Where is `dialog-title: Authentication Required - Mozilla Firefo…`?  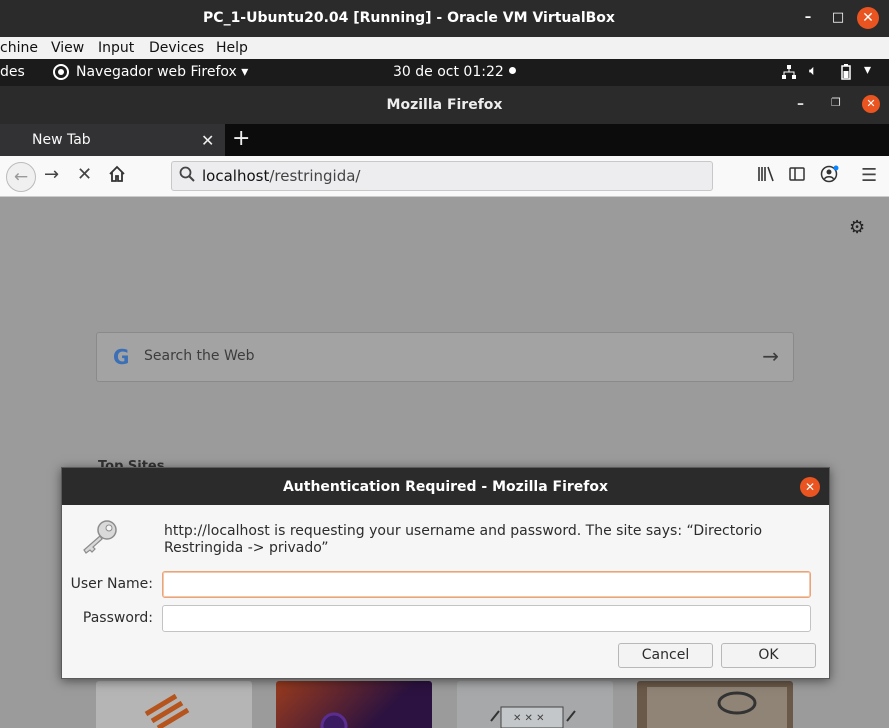
dialog-title: Authentication Required - Mozilla Firefo… is located at coordinates (445, 487).